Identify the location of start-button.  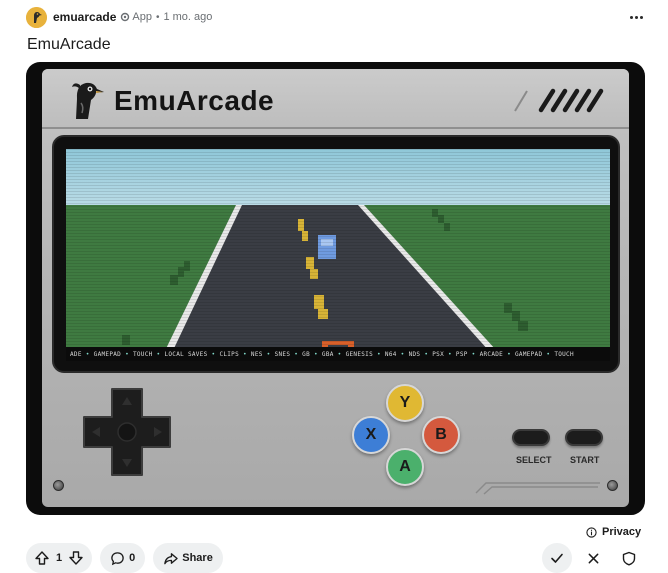
(584, 437).